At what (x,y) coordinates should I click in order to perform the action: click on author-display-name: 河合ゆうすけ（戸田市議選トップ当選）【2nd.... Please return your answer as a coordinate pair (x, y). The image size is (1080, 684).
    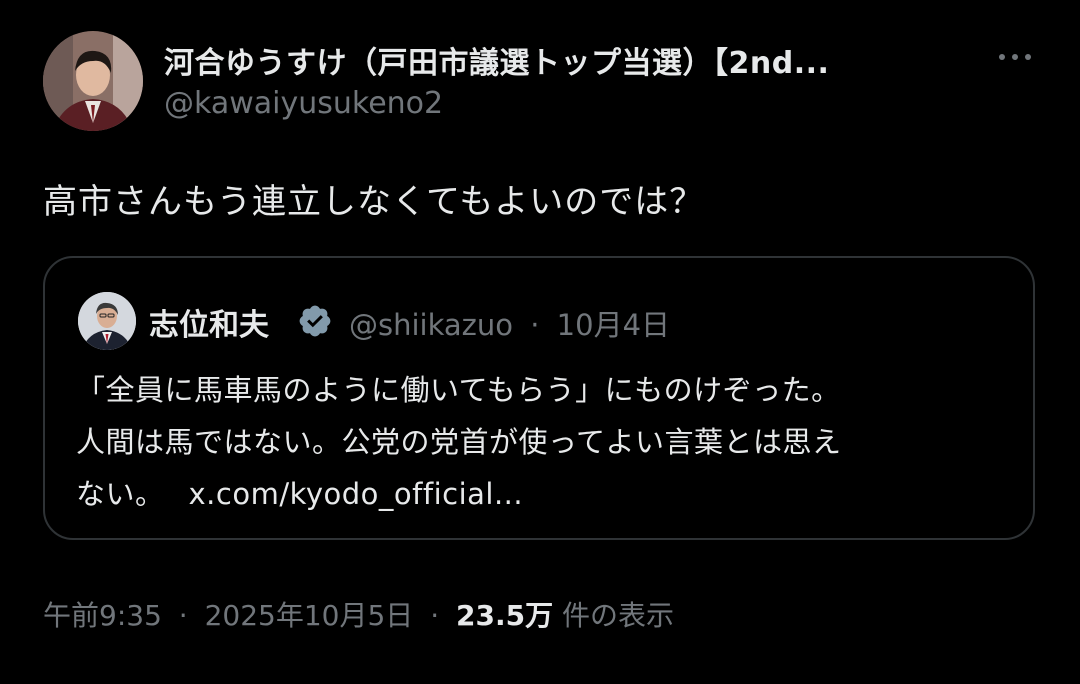
    Looking at the image, I should click on (496, 60).